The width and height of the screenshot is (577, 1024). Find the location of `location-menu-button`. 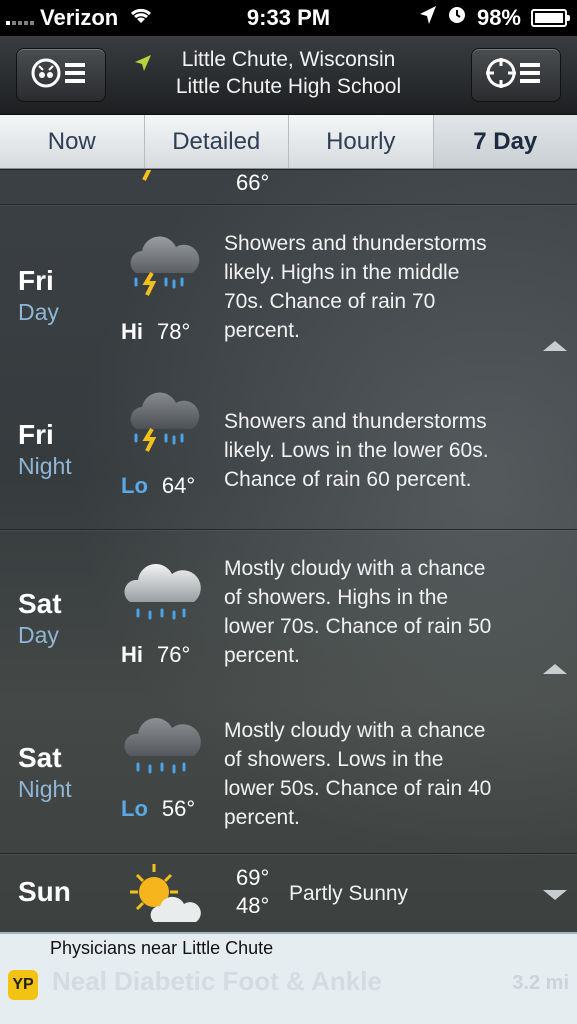

location-menu-button is located at coordinates (516, 75).